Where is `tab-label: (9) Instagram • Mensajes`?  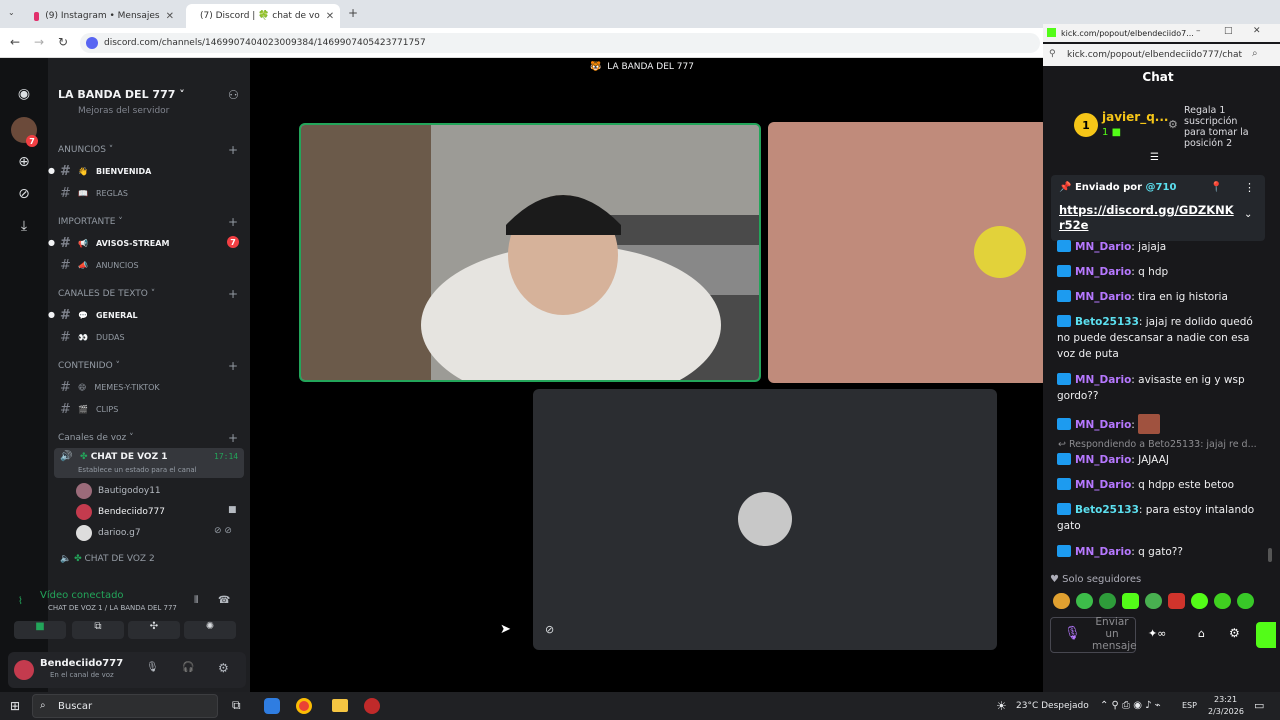
tab-label: (9) Instagram • Mensajes is located at coordinates (102, 16).